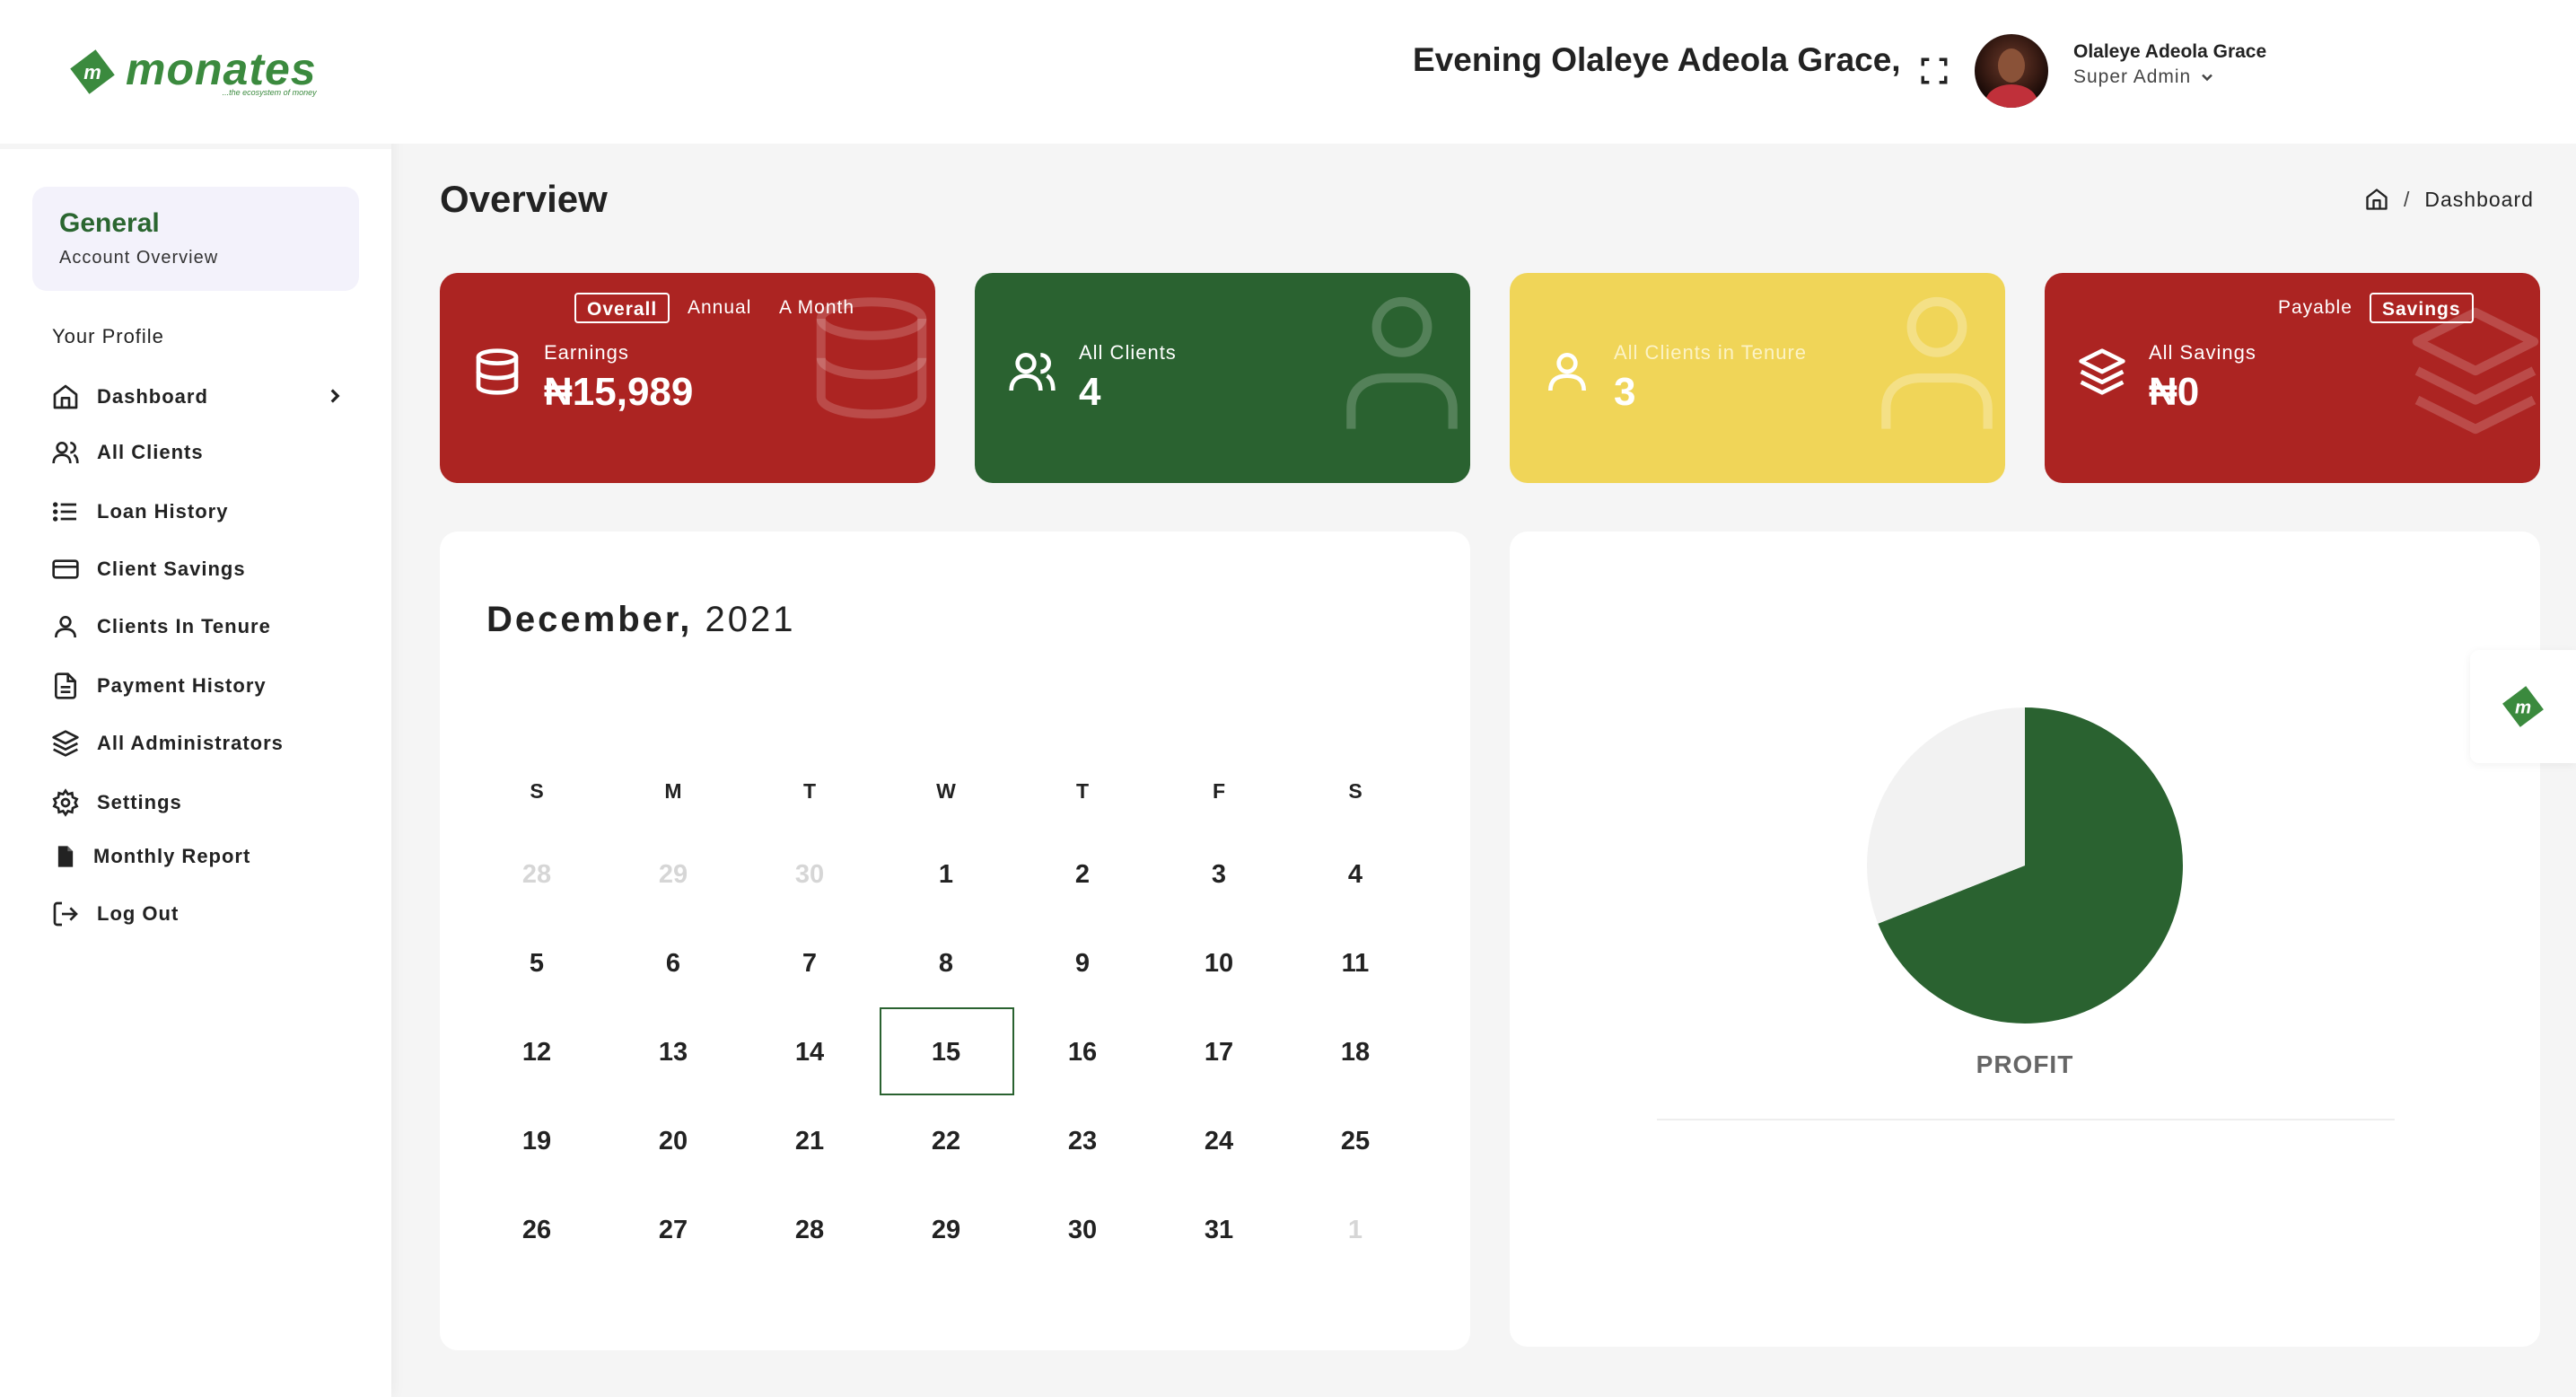 This screenshot has width=2576, height=1397. I want to click on sidebar-item-payment-history: Payment History, so click(198, 686).